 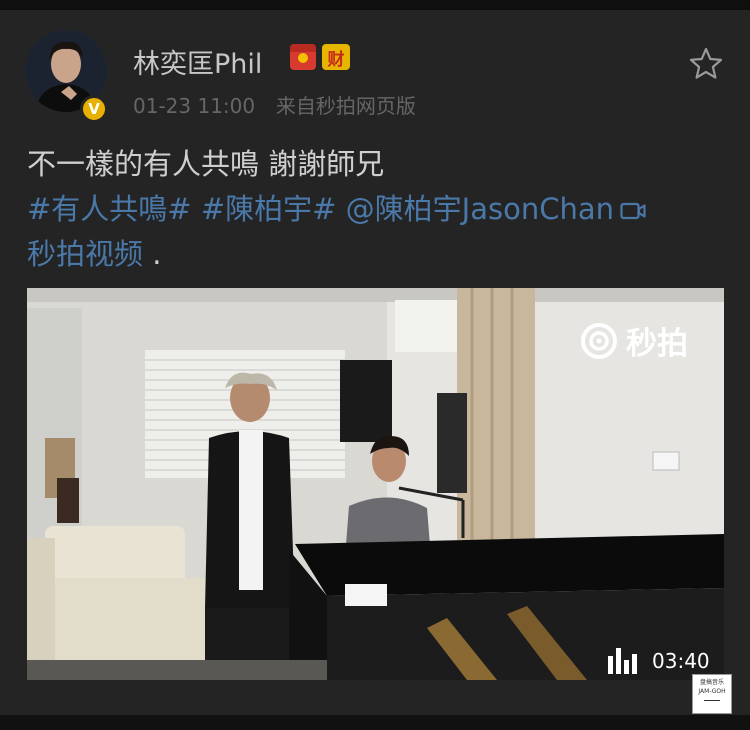 I want to click on hashtag-link: #有人共鳴#, so click(x=109, y=209).